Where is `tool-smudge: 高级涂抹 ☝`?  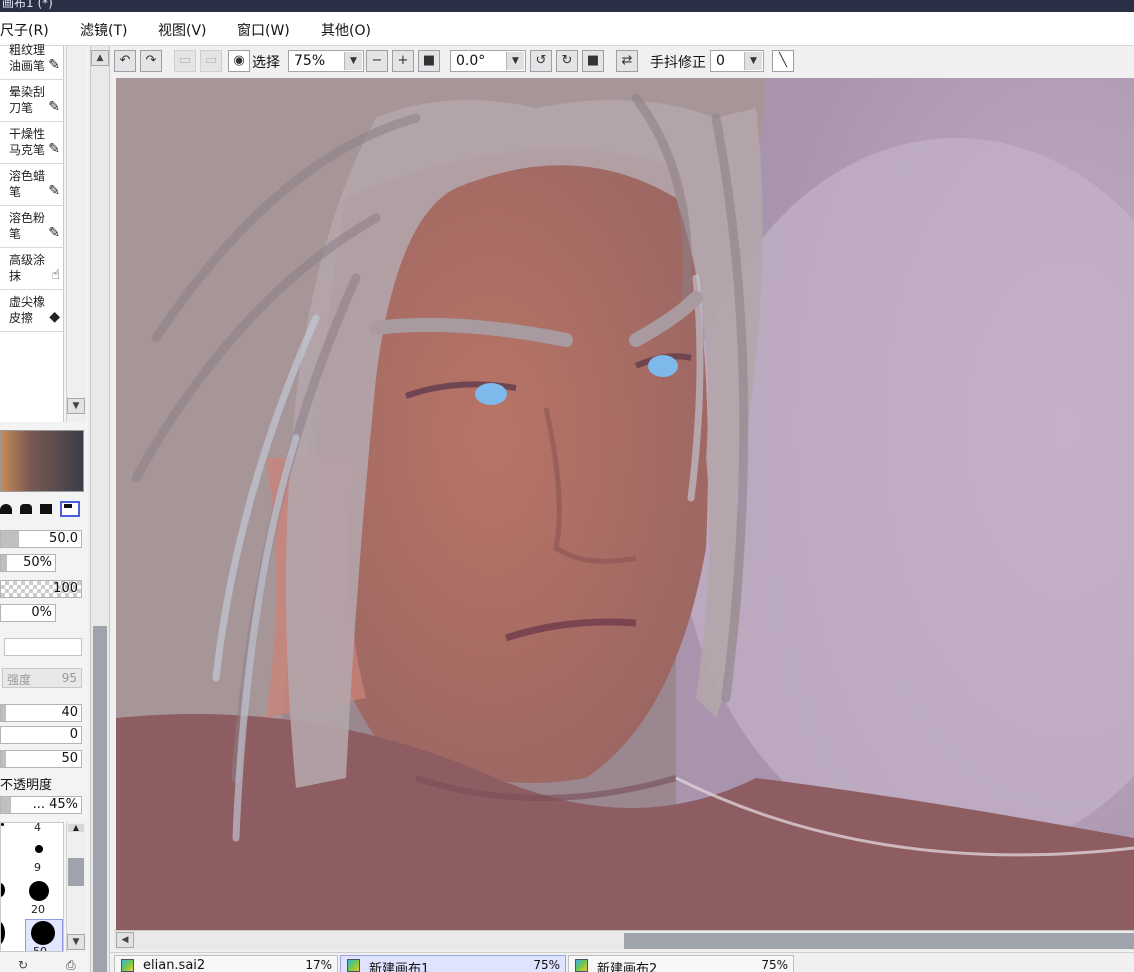 tool-smudge: 高级涂抹 ☝ is located at coordinates (32, 269).